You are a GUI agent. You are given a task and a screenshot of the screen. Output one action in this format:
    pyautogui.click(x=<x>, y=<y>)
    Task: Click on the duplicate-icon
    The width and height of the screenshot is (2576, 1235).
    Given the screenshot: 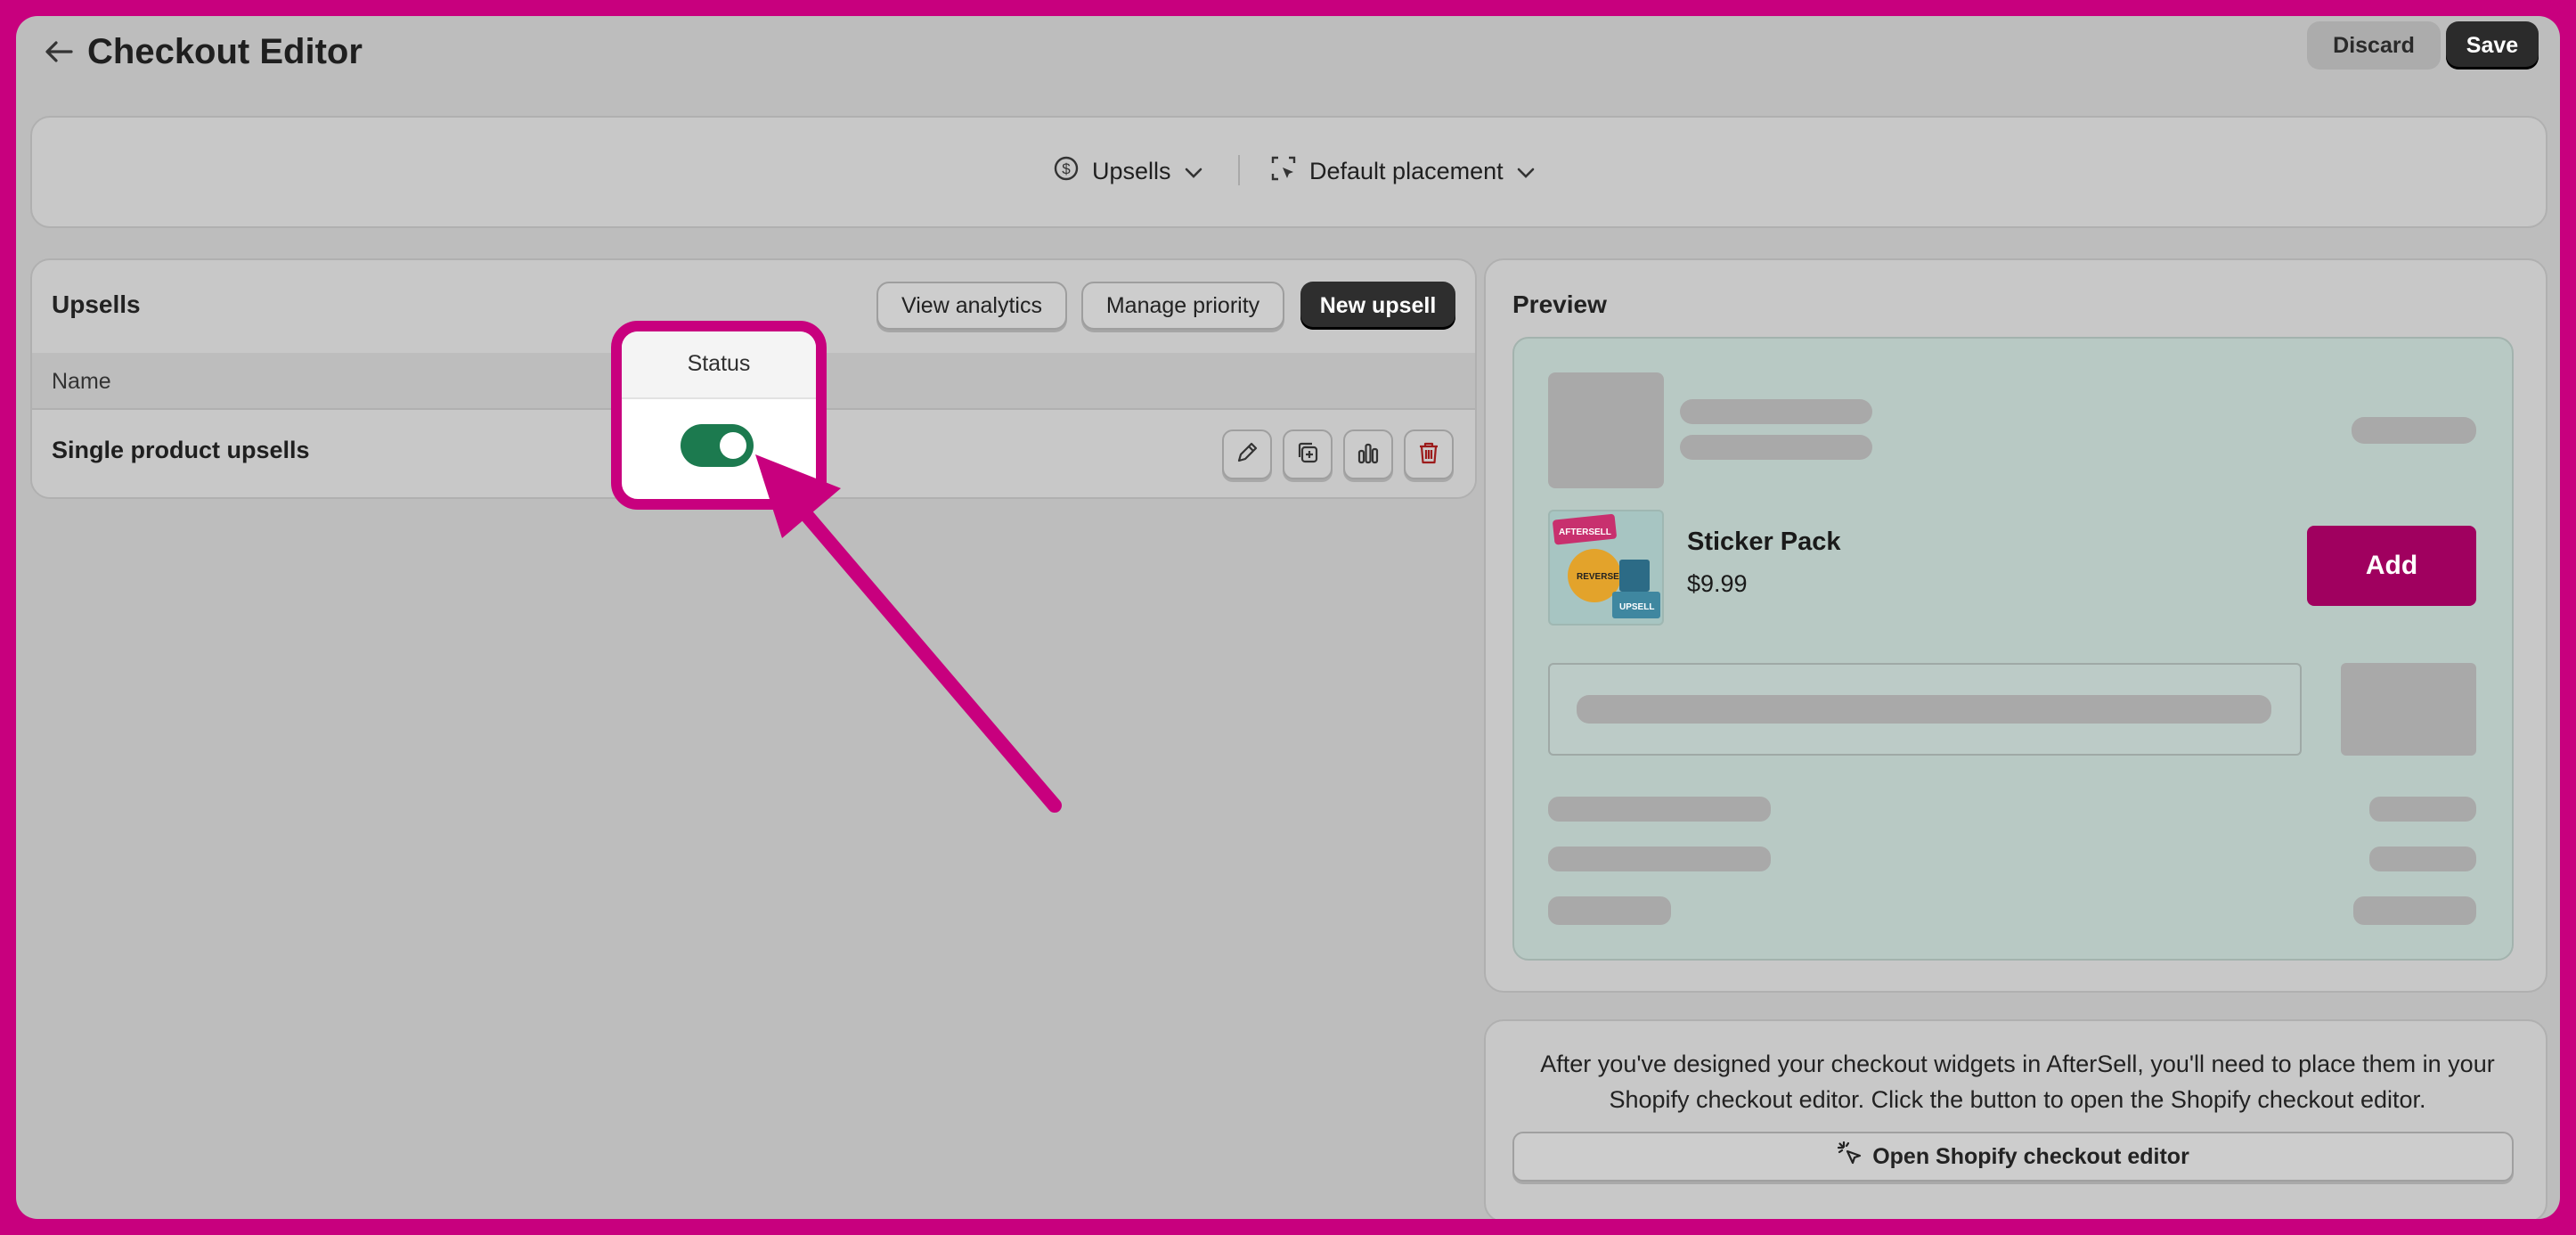 What is the action you would take?
    pyautogui.click(x=1308, y=455)
    